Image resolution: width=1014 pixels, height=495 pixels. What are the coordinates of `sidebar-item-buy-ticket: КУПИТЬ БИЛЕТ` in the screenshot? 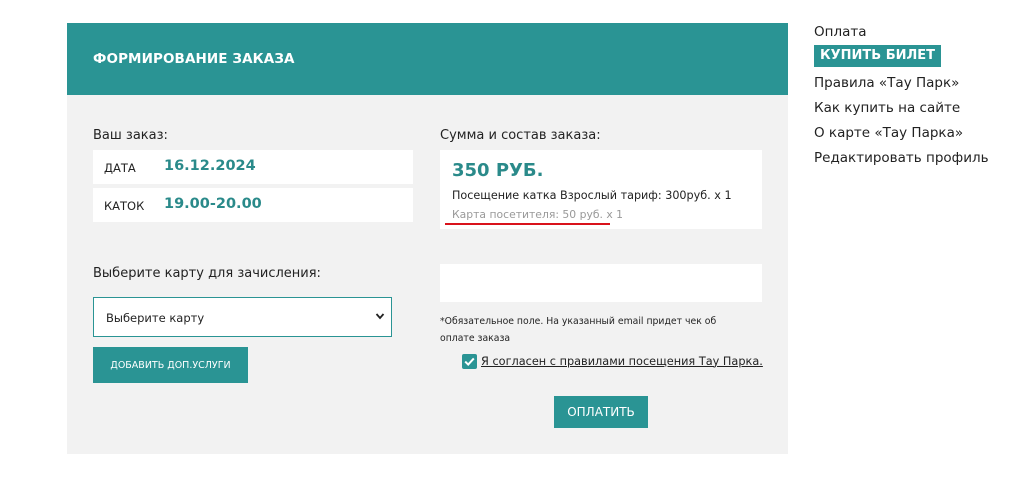 It's located at (878, 56).